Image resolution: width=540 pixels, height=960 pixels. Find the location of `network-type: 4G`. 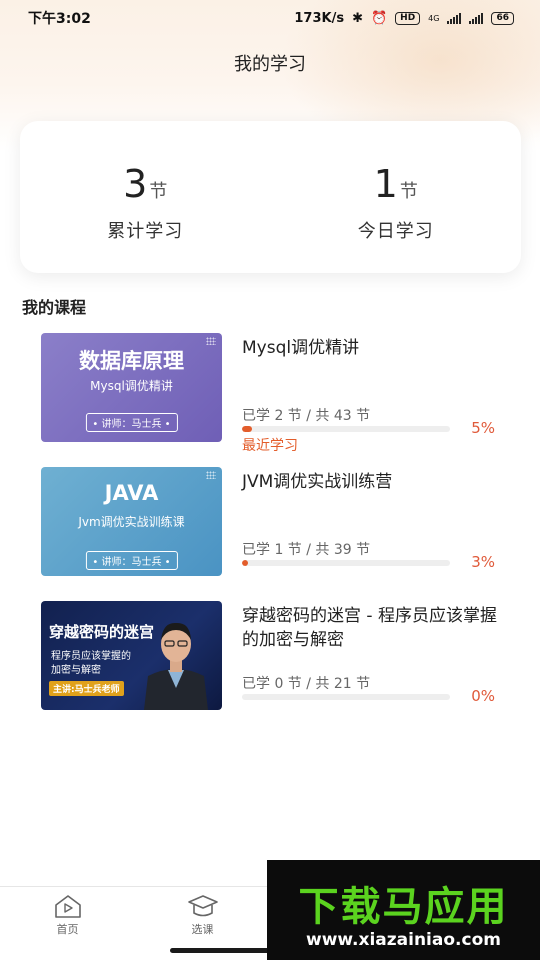

network-type: 4G is located at coordinates (434, 18).